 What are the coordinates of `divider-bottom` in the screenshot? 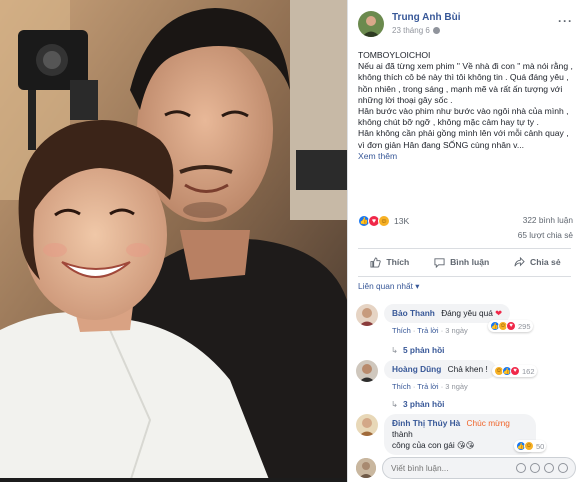 It's located at (464, 276).